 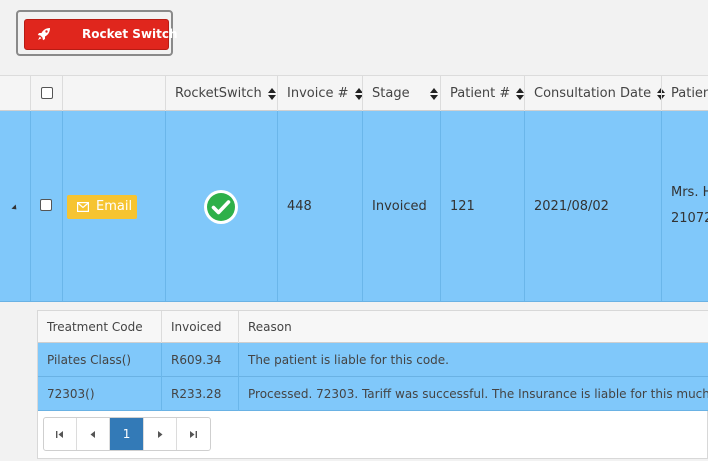 What do you see at coordinates (83, 207) in the screenshot?
I see `envelope-icon` at bounding box center [83, 207].